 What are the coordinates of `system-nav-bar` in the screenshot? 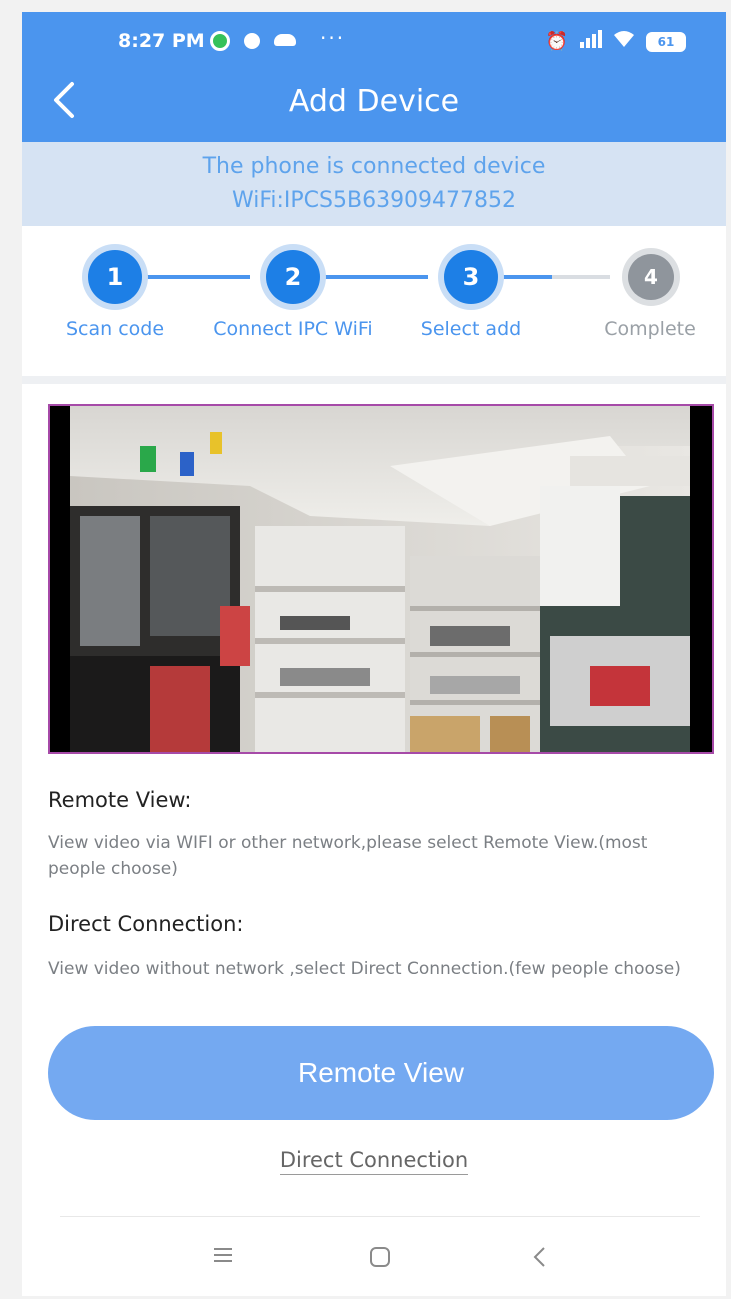 It's located at (380, 1256).